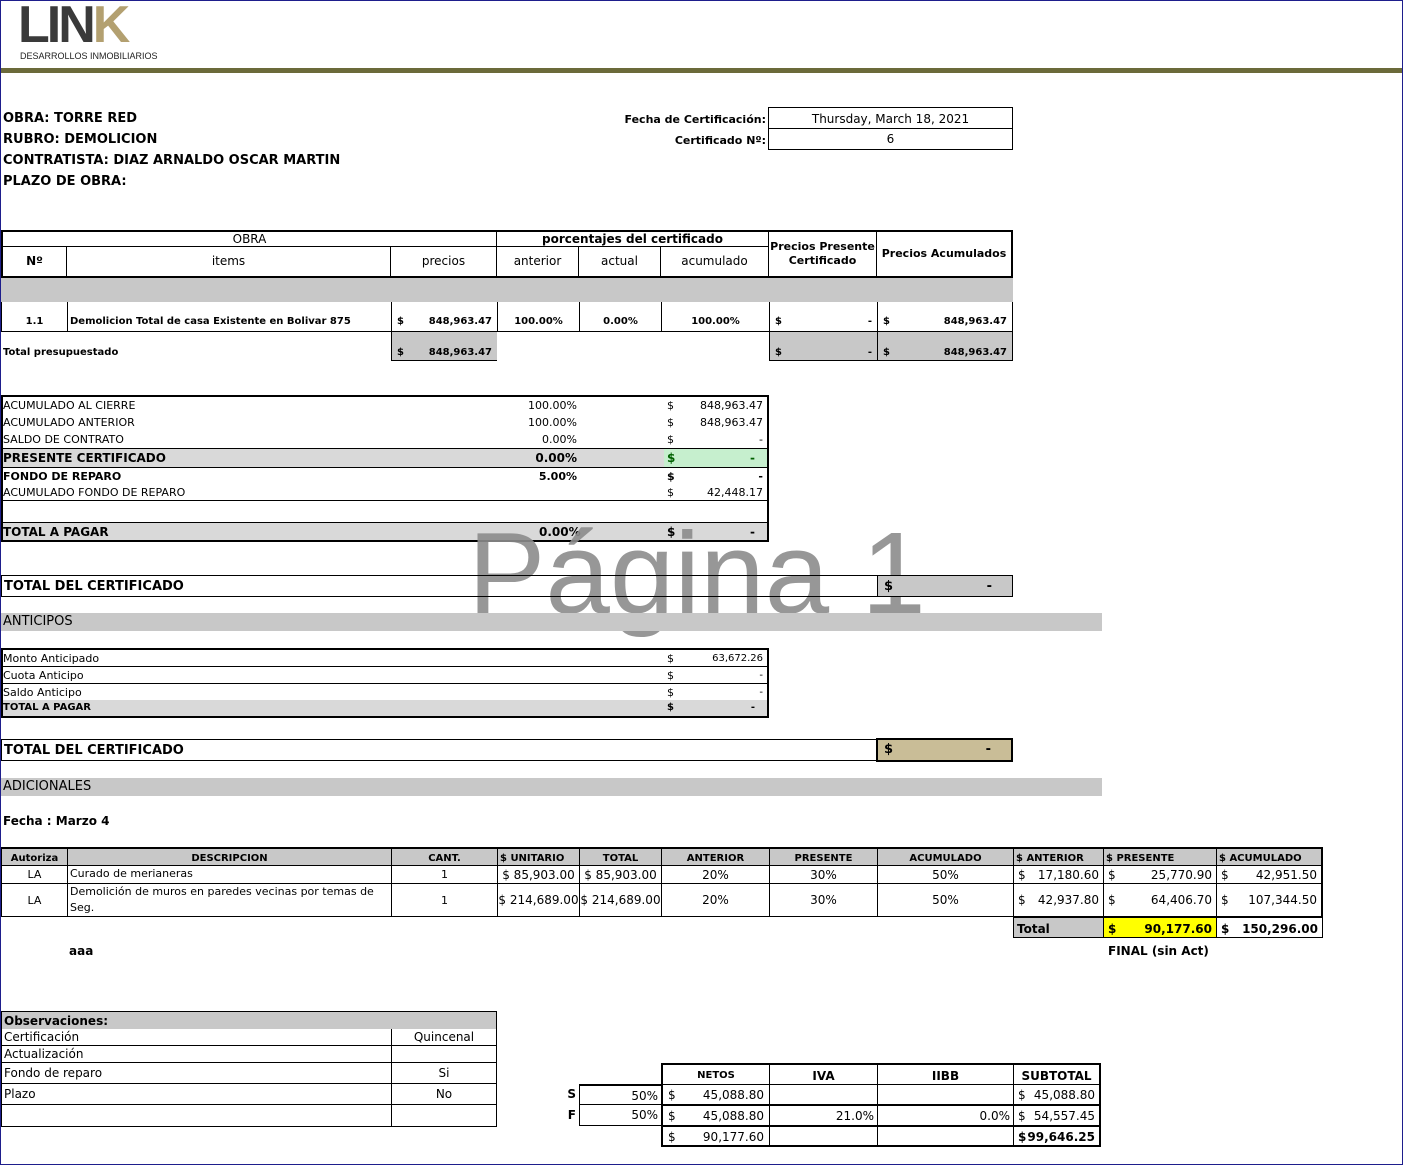 This screenshot has width=1403, height=1165. Describe the element at coordinates (196, 1054) in the screenshot. I see `observacion-label: Actualización` at that location.